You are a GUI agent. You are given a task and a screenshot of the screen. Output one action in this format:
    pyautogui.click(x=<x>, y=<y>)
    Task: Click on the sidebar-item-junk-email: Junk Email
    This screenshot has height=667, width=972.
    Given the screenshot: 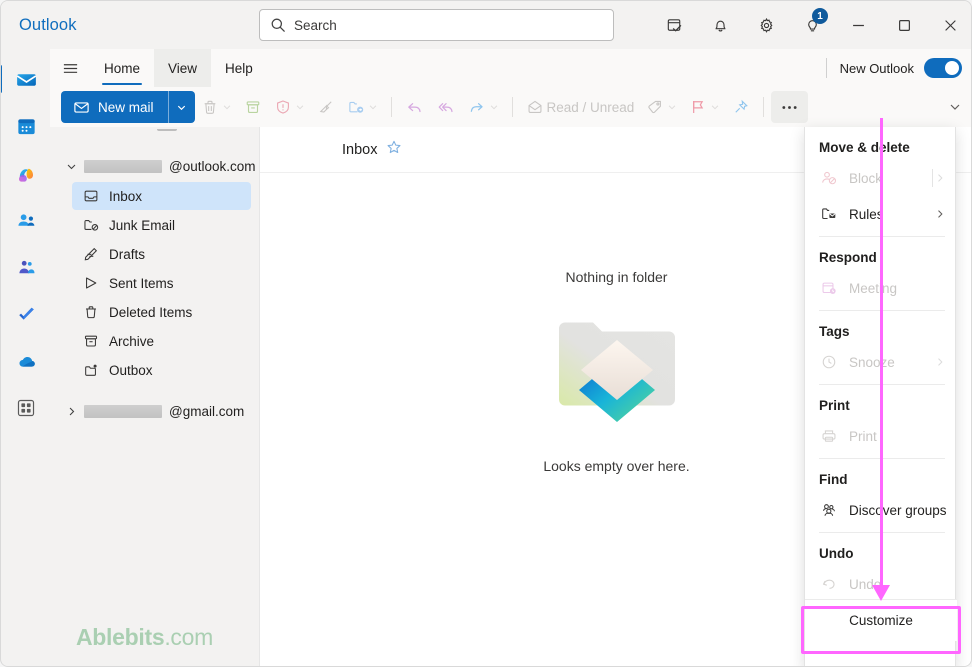 What is the action you would take?
    pyautogui.click(x=161, y=225)
    